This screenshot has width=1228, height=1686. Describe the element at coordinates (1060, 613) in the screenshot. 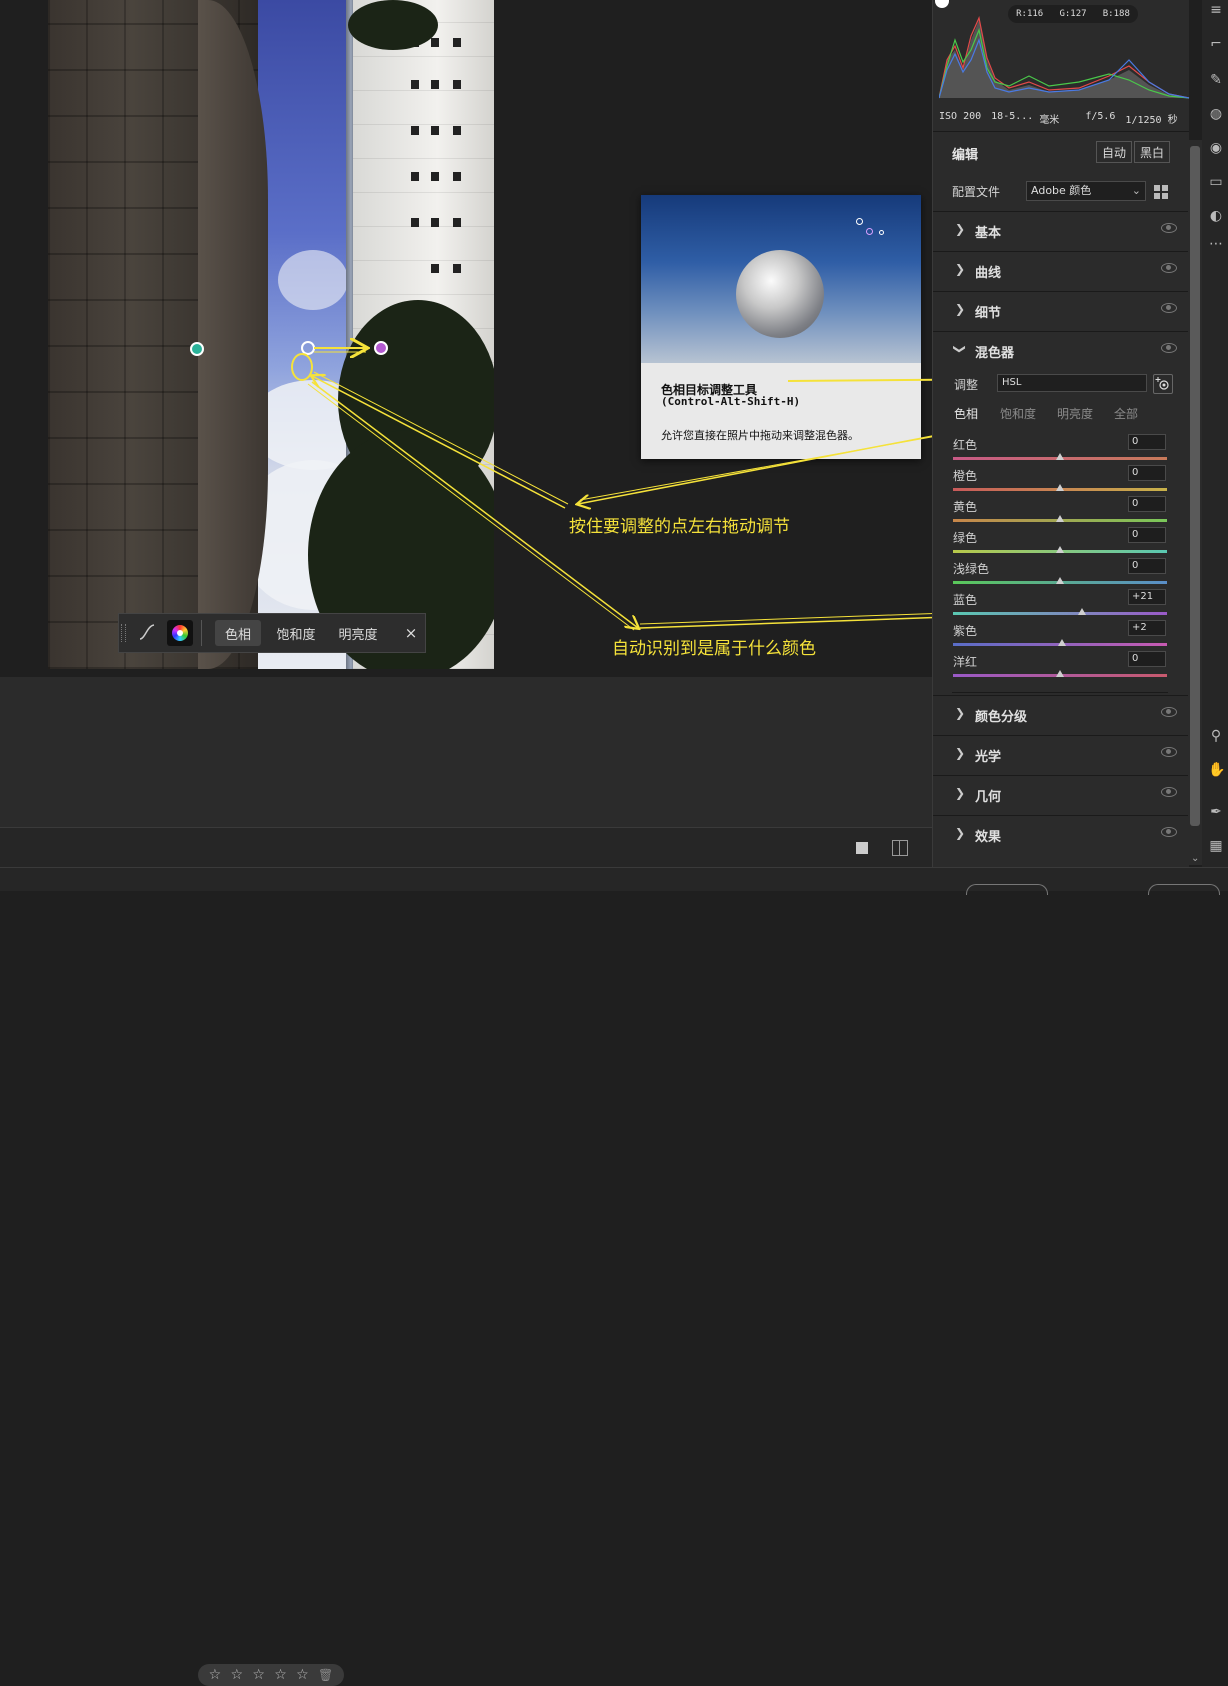

I see `mixer-row-track` at that location.